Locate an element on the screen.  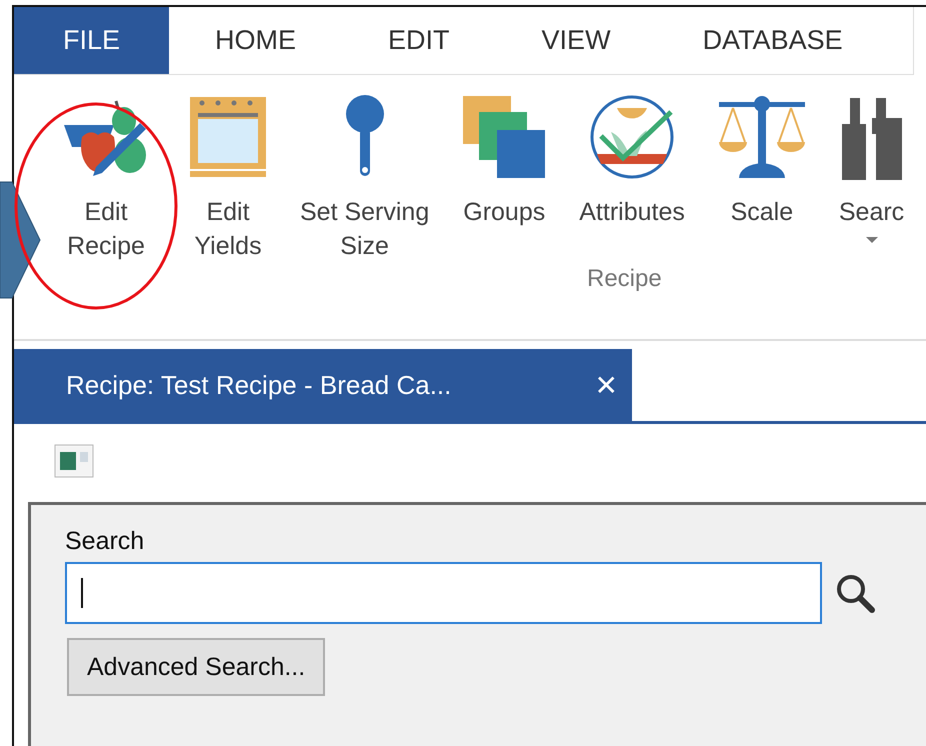
ribbon-button: Attributes is located at coordinates (632, 176).